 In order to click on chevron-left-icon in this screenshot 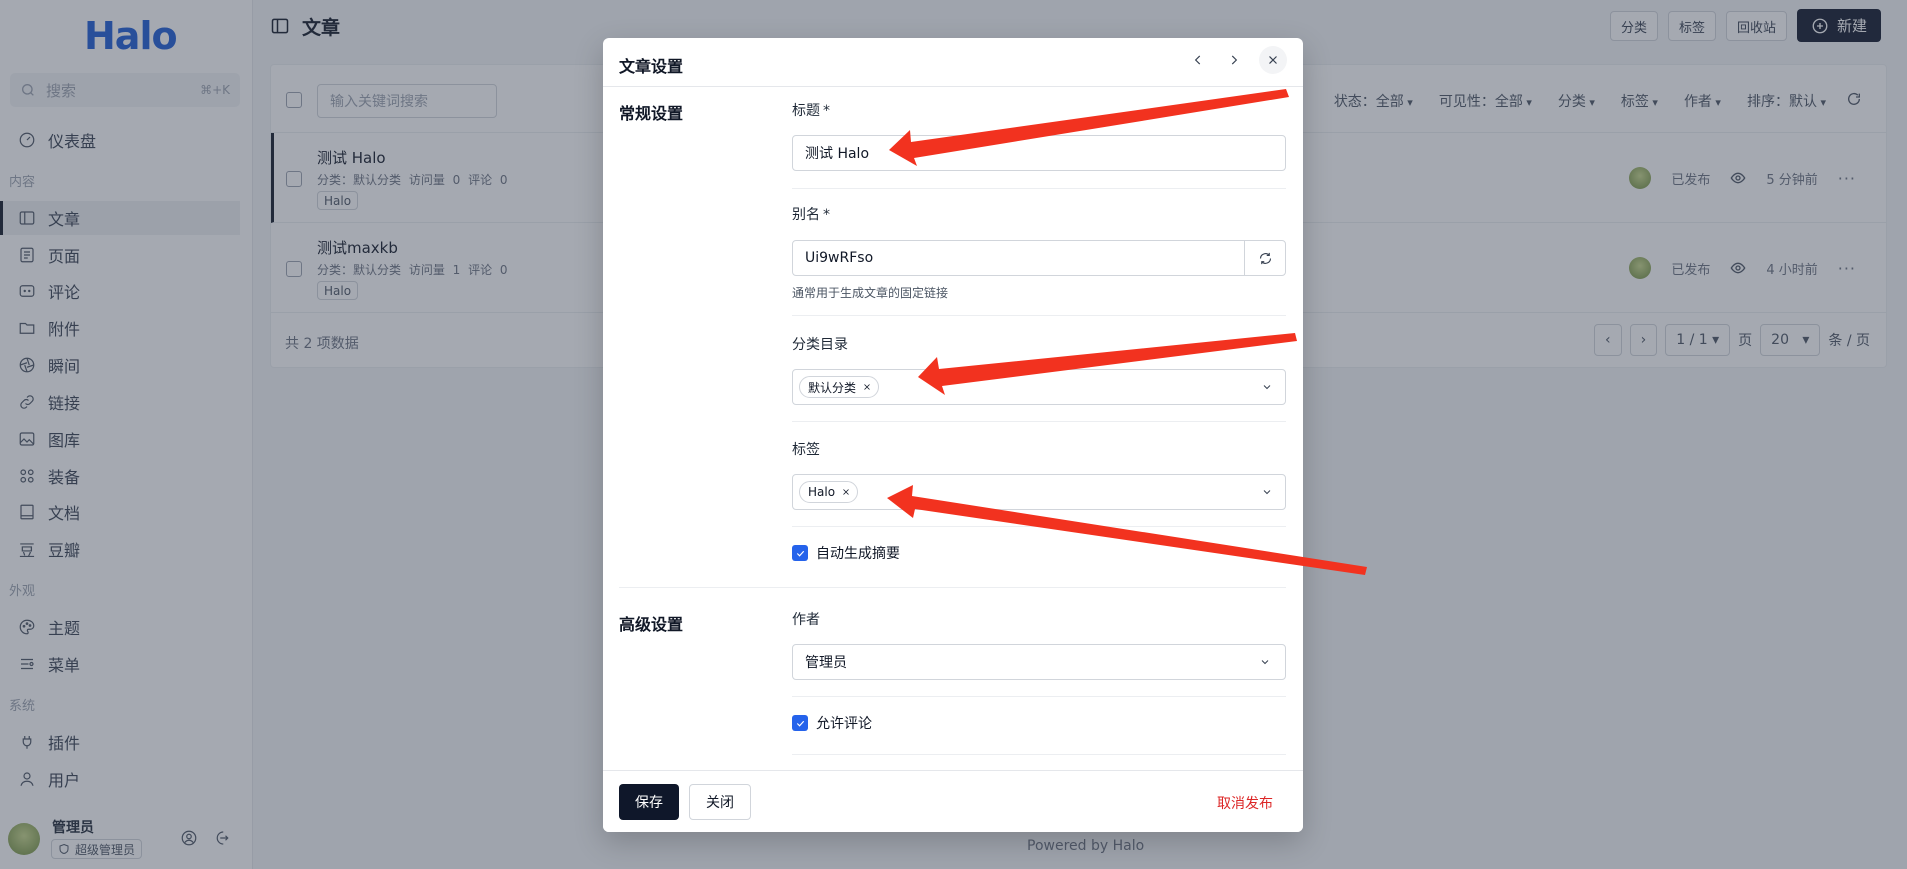, I will do `click(1197, 60)`.